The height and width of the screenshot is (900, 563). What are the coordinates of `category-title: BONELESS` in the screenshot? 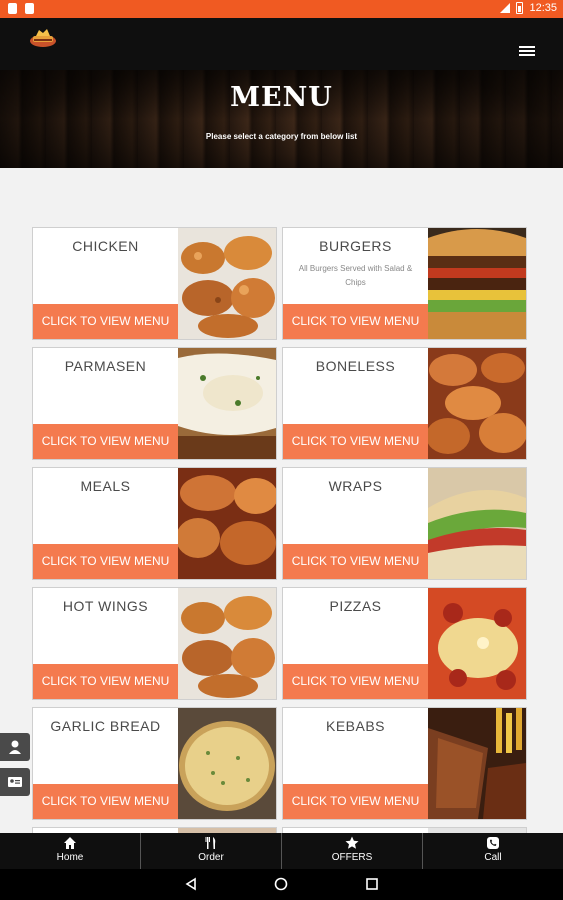 It's located at (355, 366).